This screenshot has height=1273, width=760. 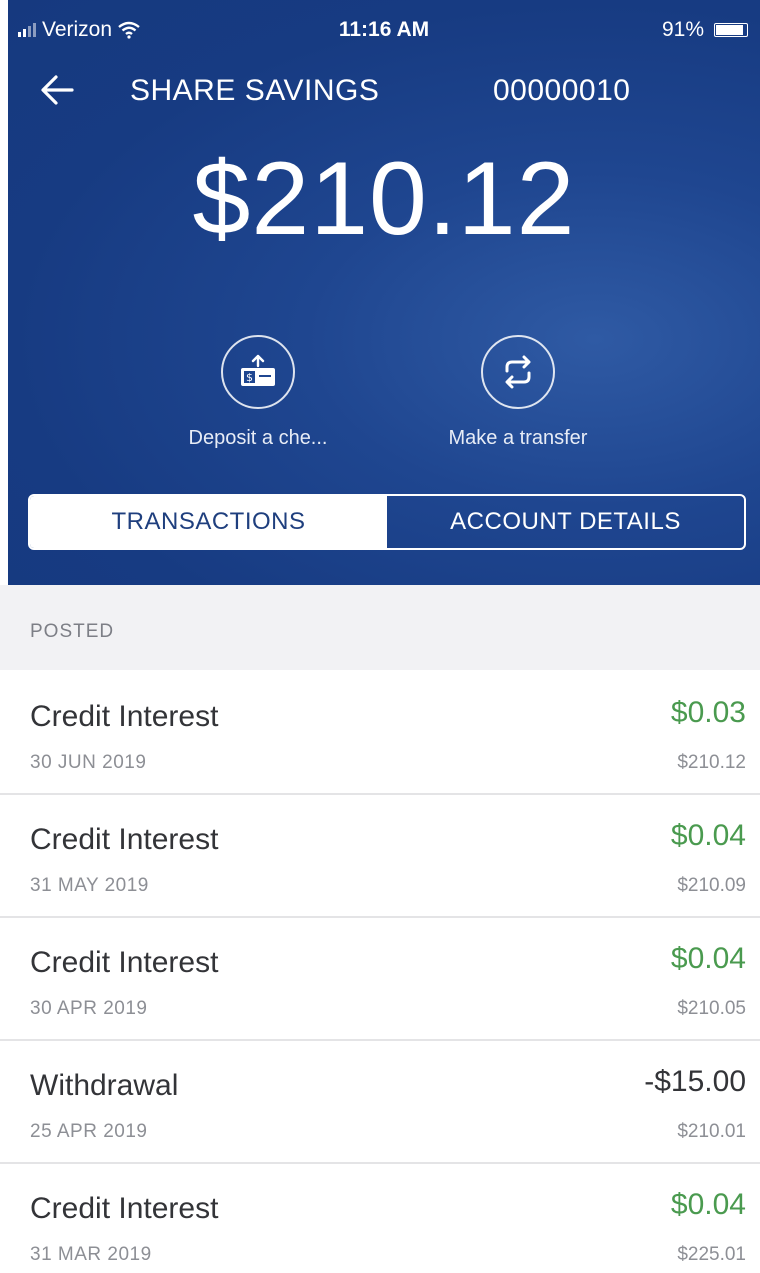 I want to click on battery-icon, so click(x=731, y=30).